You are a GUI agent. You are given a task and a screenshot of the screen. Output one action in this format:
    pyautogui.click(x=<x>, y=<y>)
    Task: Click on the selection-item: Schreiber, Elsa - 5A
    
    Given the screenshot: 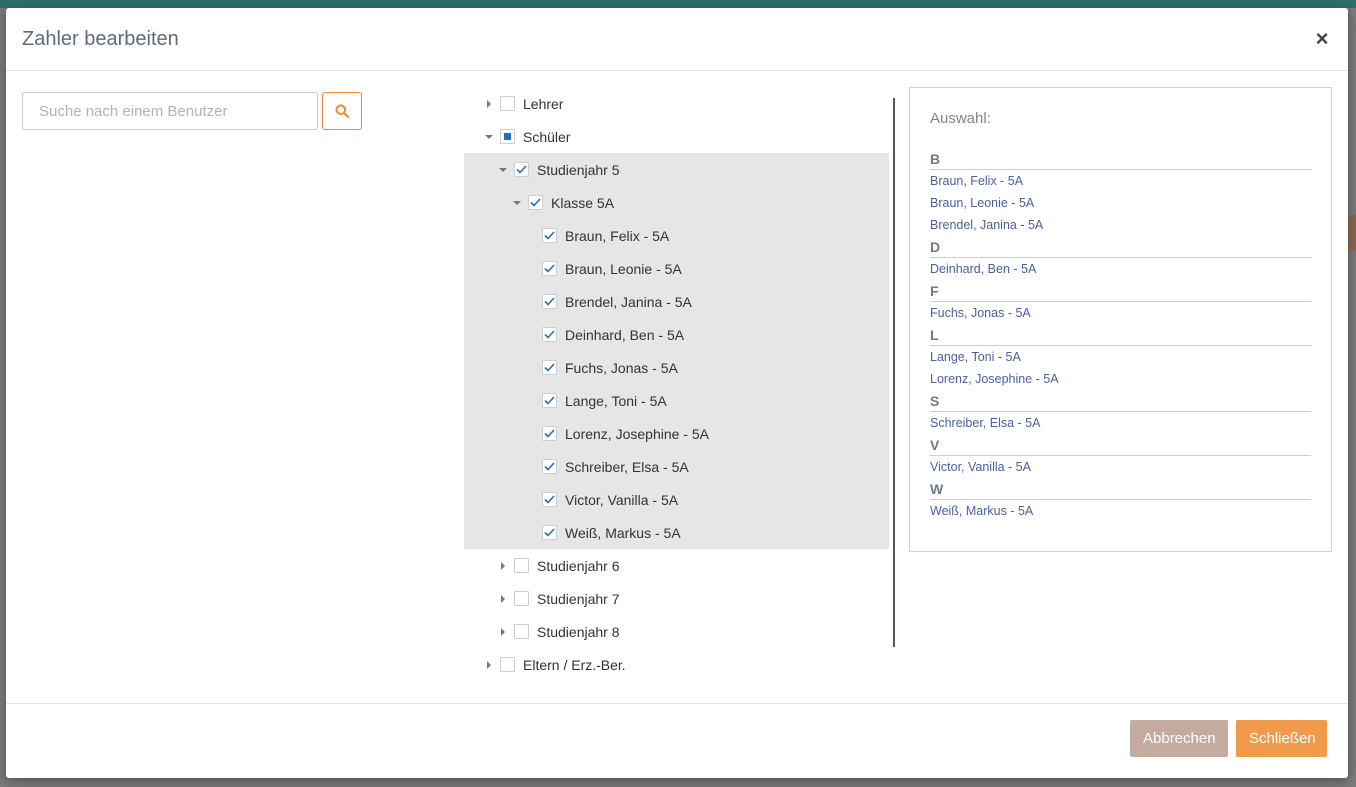 What is the action you would take?
    pyautogui.click(x=1120, y=423)
    